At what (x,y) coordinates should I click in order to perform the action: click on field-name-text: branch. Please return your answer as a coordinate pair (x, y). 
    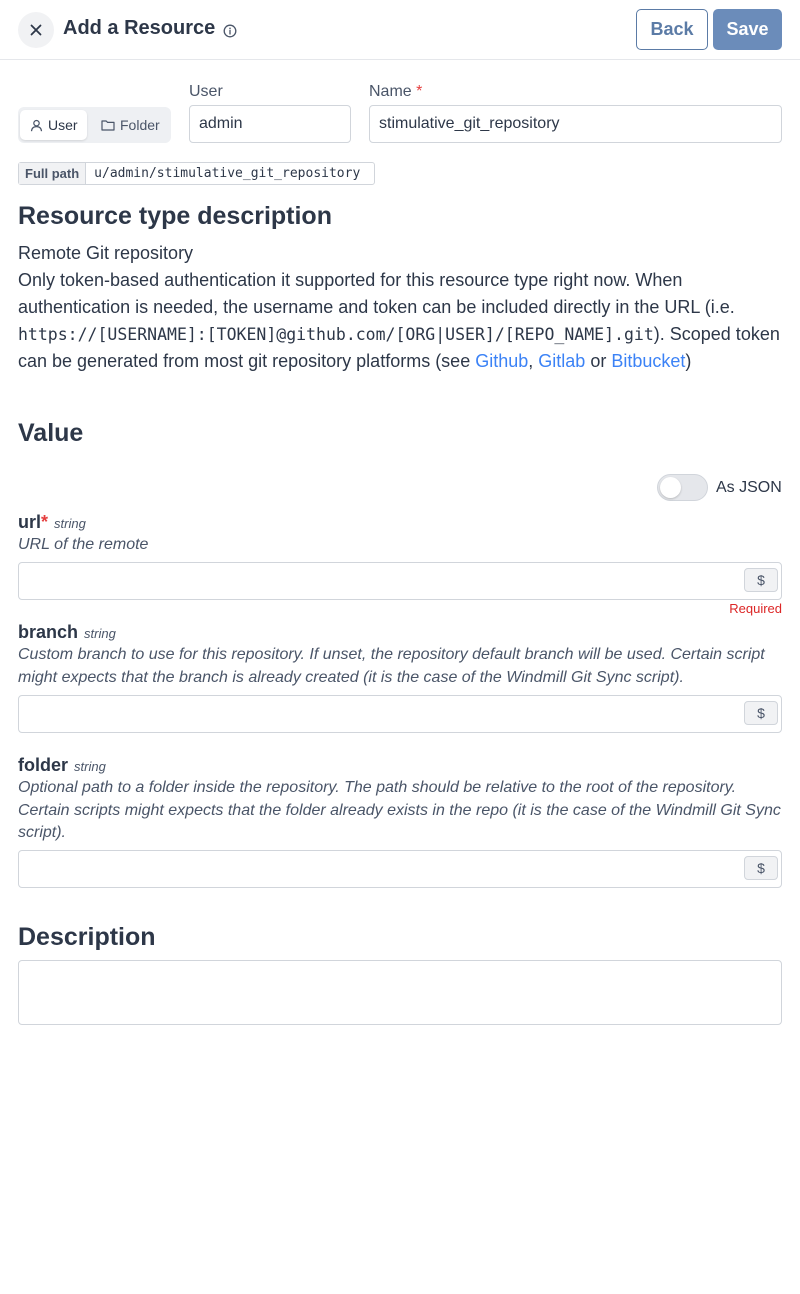
    Looking at the image, I should click on (48, 632).